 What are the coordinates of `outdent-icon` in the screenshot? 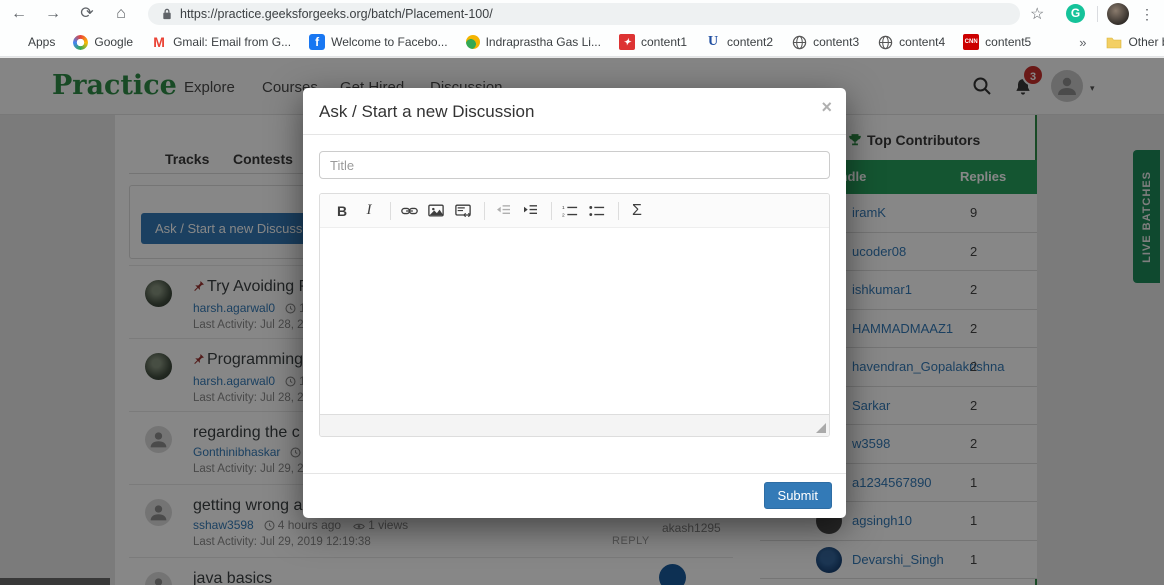 It's located at (503, 211).